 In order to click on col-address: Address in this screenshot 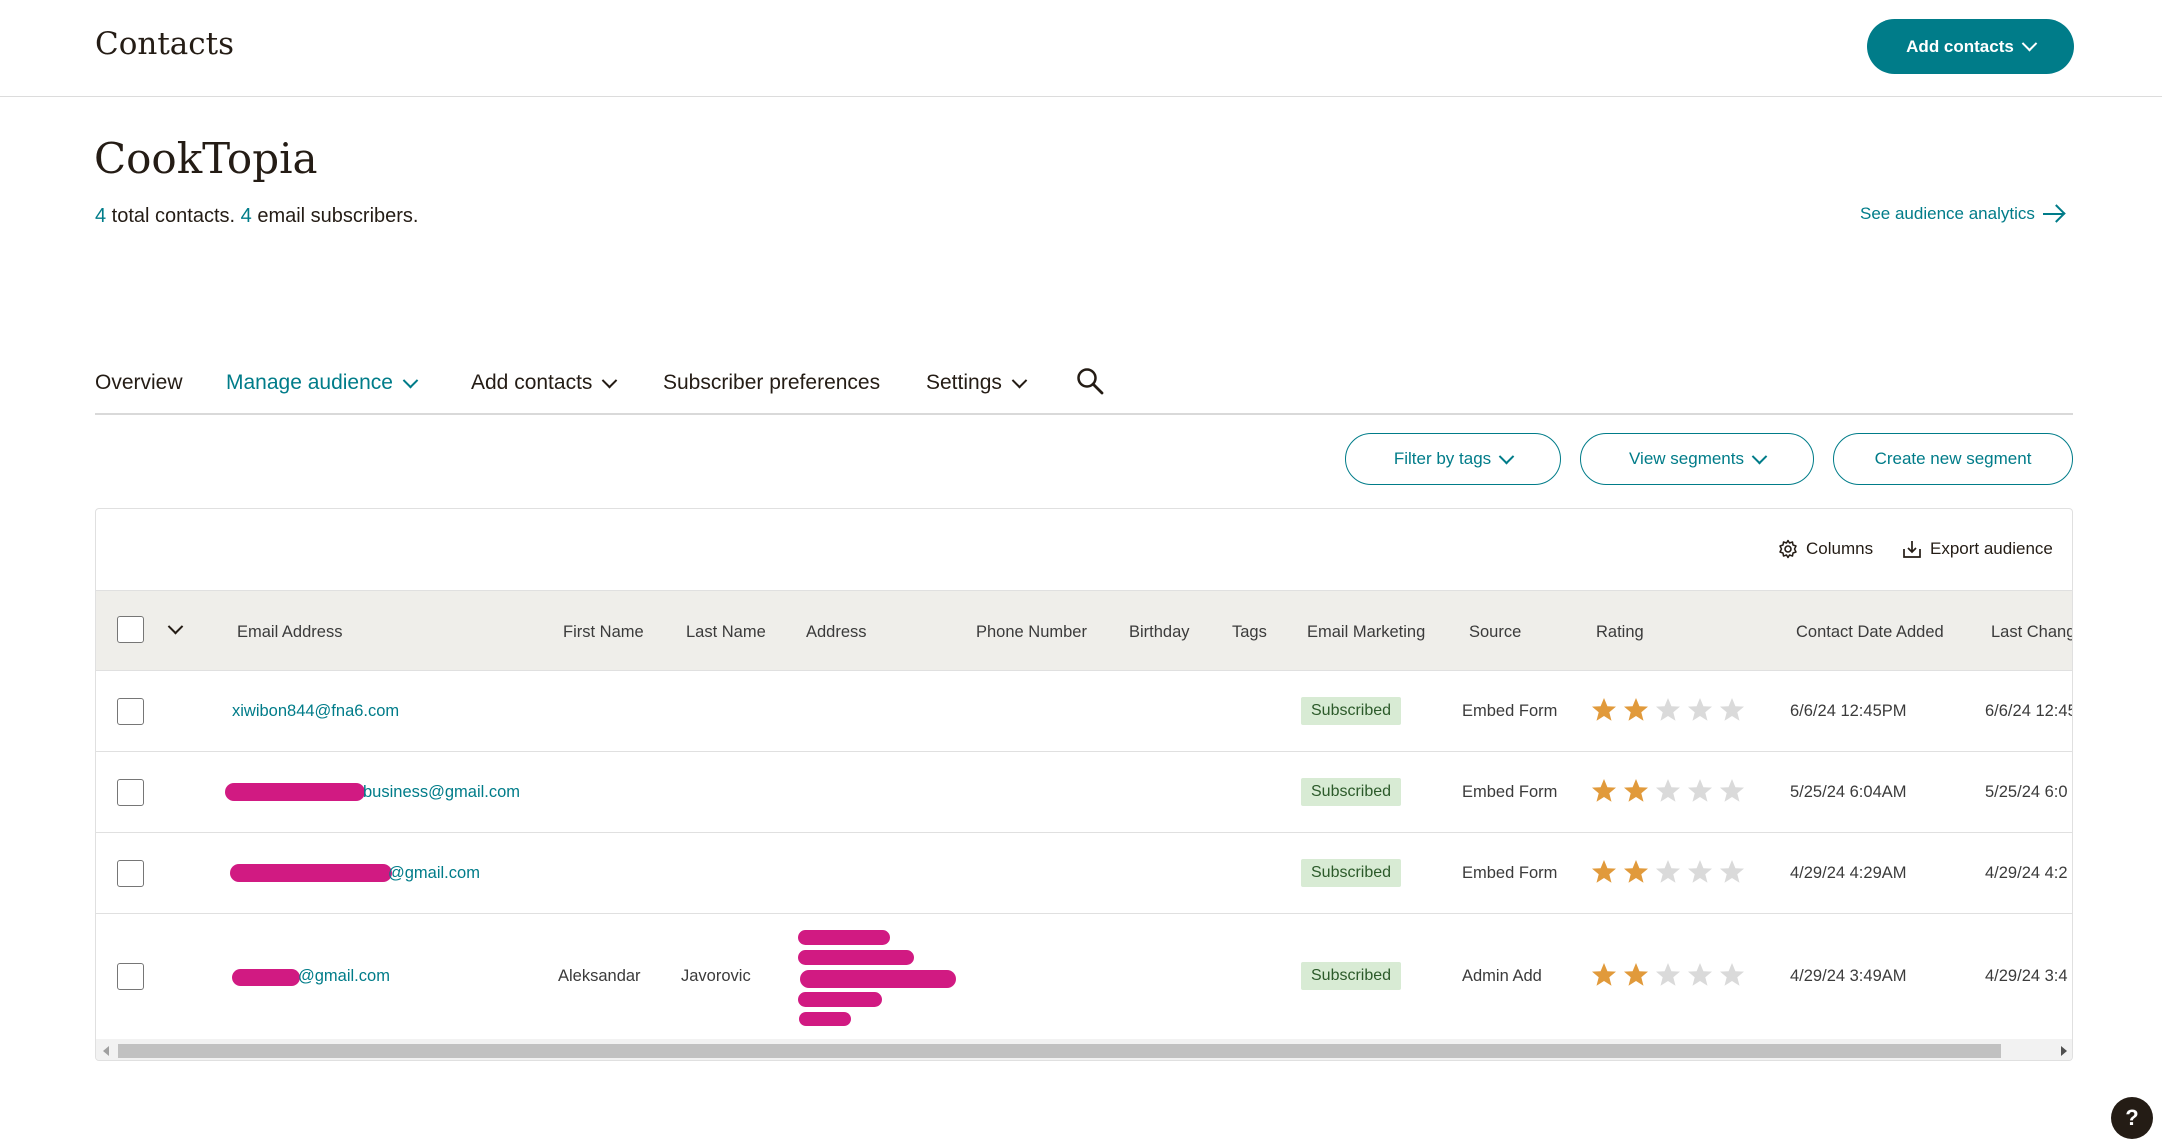, I will do `click(836, 632)`.